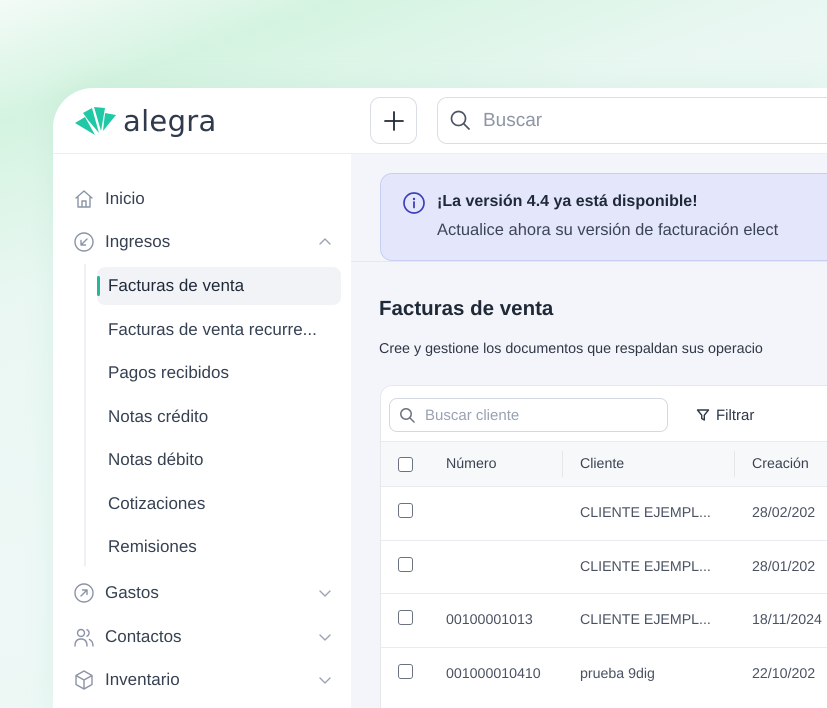 The width and height of the screenshot is (827, 708). What do you see at coordinates (96, 121) in the screenshot?
I see `leaf-fan-icon` at bounding box center [96, 121].